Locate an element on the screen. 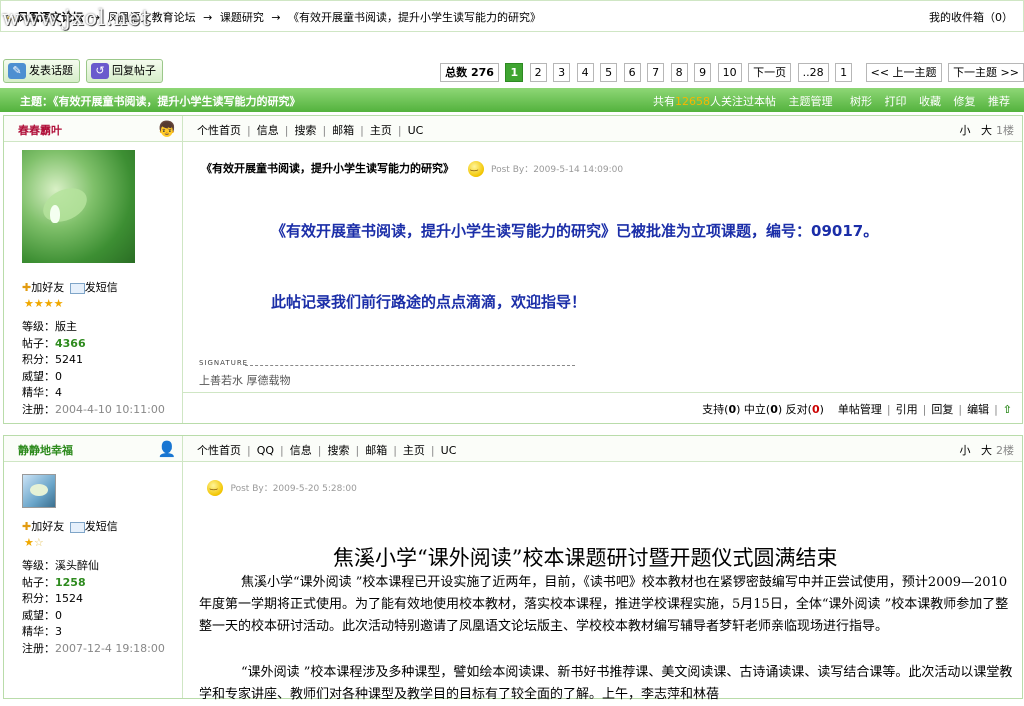 The image size is (1024, 706). page-3: 3 is located at coordinates (562, 72).